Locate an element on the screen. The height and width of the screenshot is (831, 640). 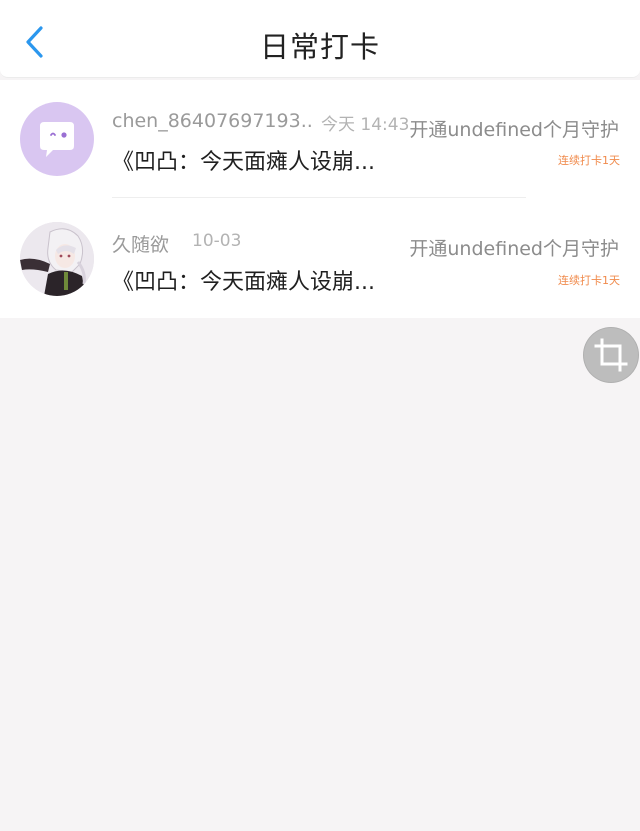
timestamp: 10-03 is located at coordinates (217, 241).